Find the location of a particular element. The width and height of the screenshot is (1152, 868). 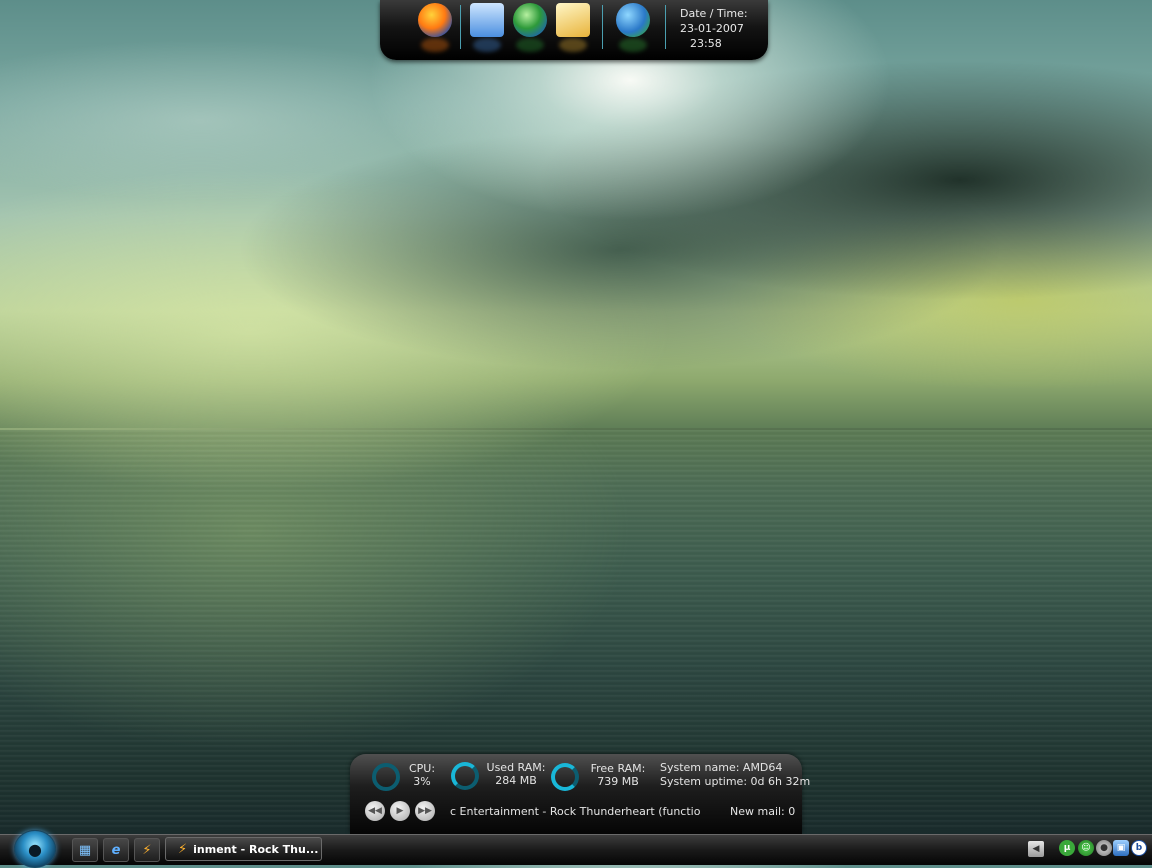

free-ram-value: 739 MB is located at coordinates (618, 781).